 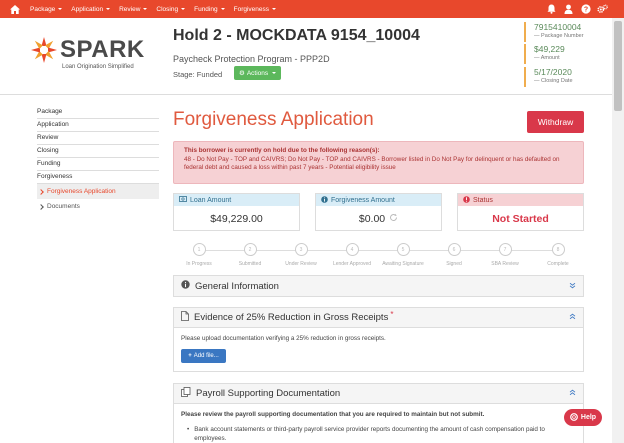 What do you see at coordinates (171, 9) in the screenshot?
I see `nav-closing: Closing` at bounding box center [171, 9].